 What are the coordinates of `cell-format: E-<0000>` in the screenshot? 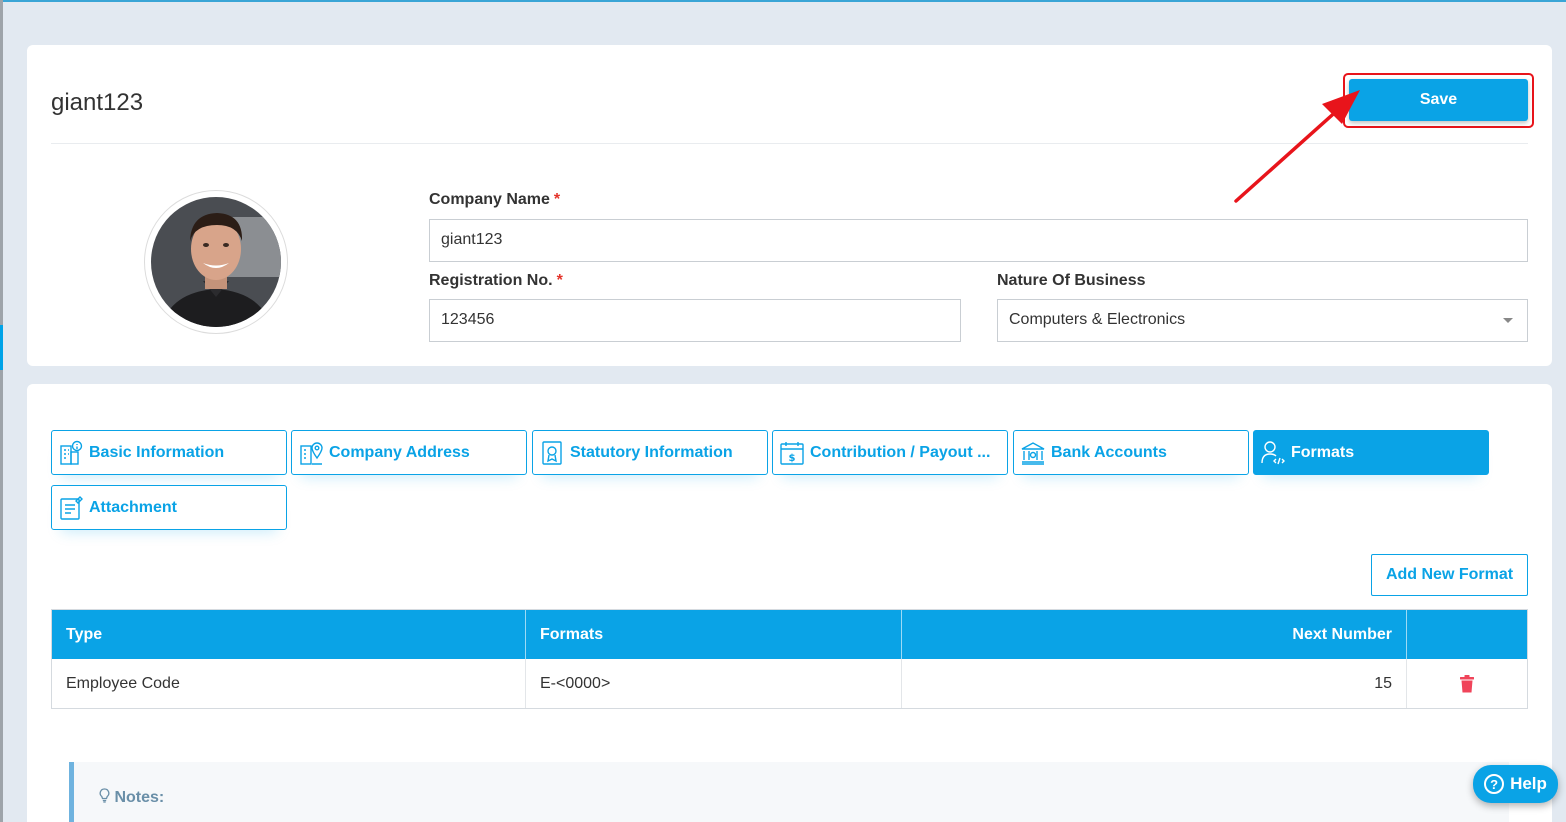 It's located at (714, 683).